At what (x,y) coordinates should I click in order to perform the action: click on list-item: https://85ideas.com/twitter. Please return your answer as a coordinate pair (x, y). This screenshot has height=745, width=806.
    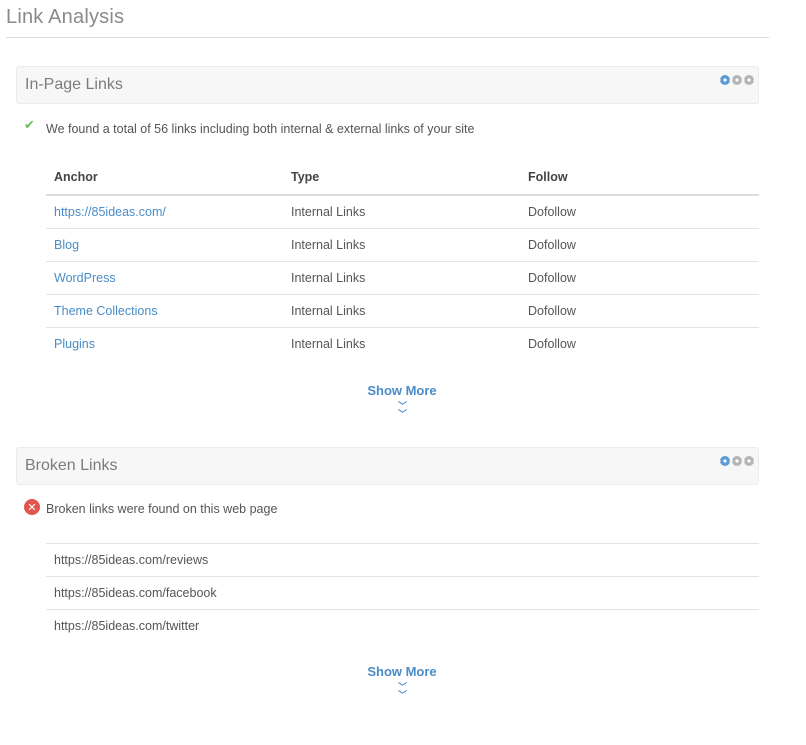
    Looking at the image, I should click on (402, 625).